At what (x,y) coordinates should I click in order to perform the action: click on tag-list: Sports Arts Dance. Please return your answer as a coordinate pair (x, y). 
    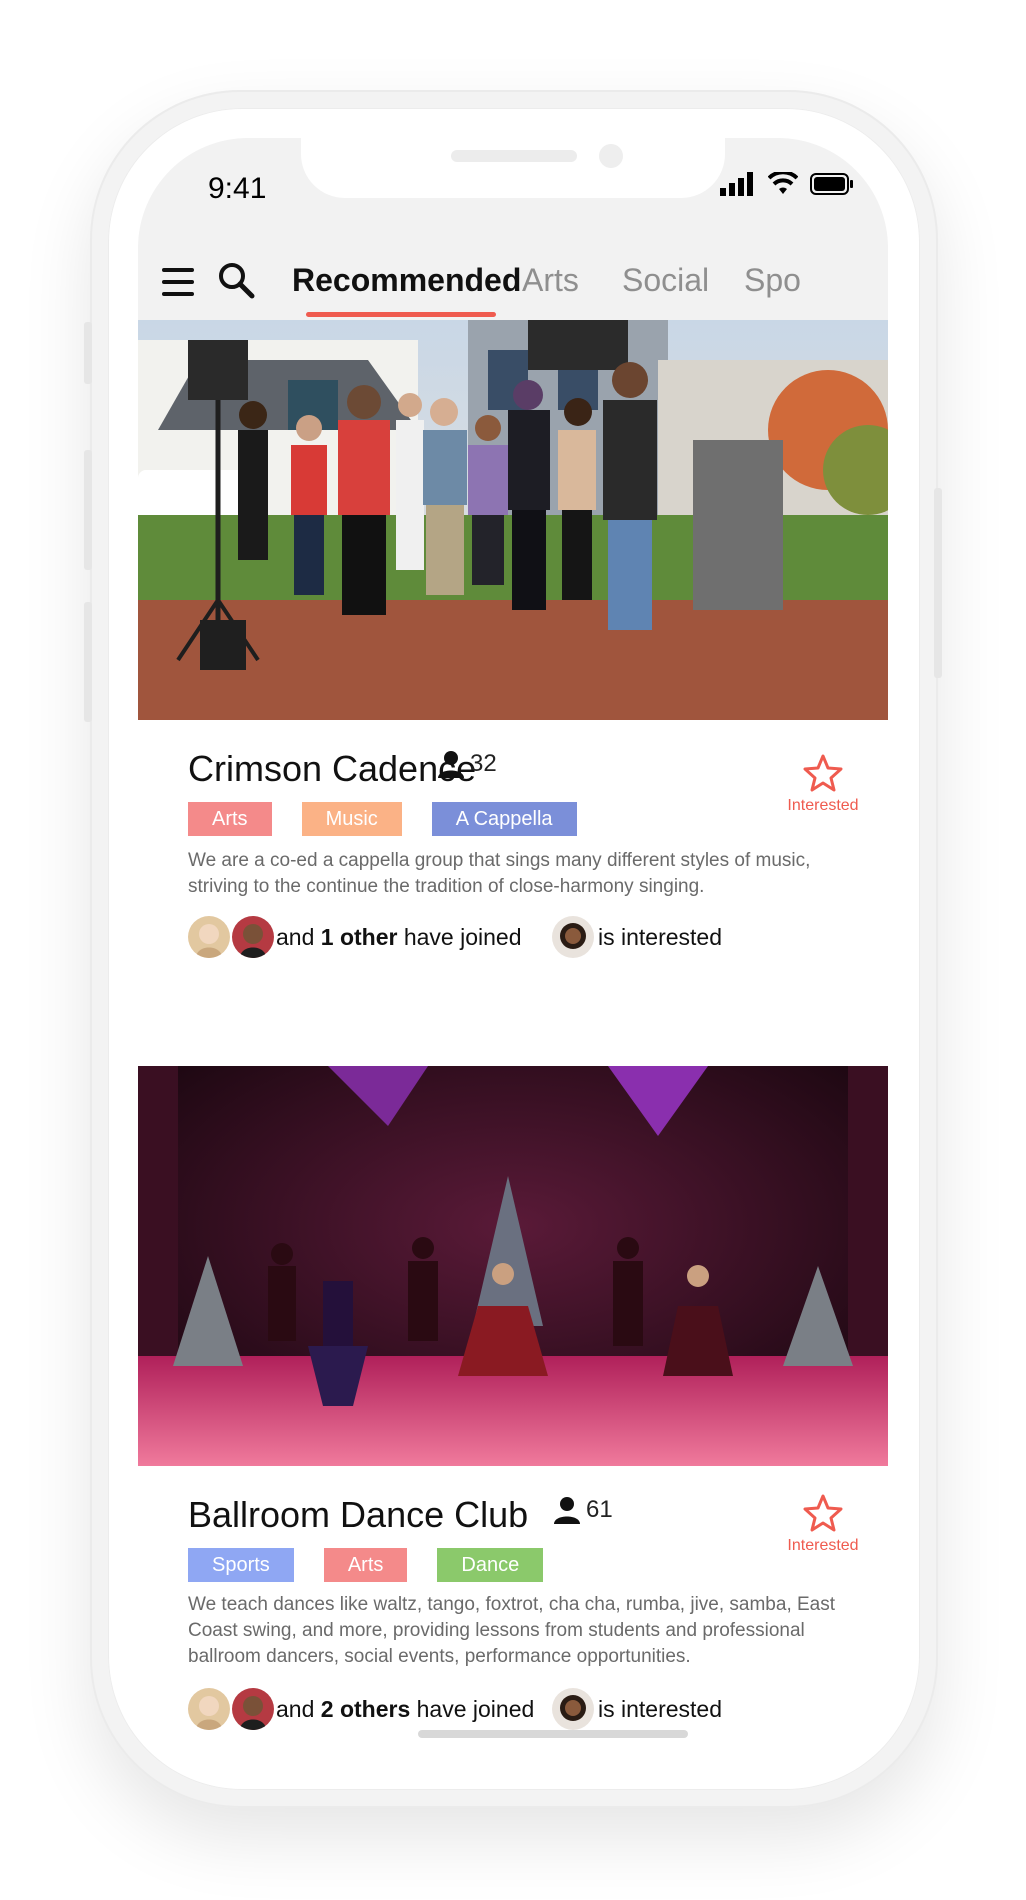
    Looking at the image, I should click on (366, 1565).